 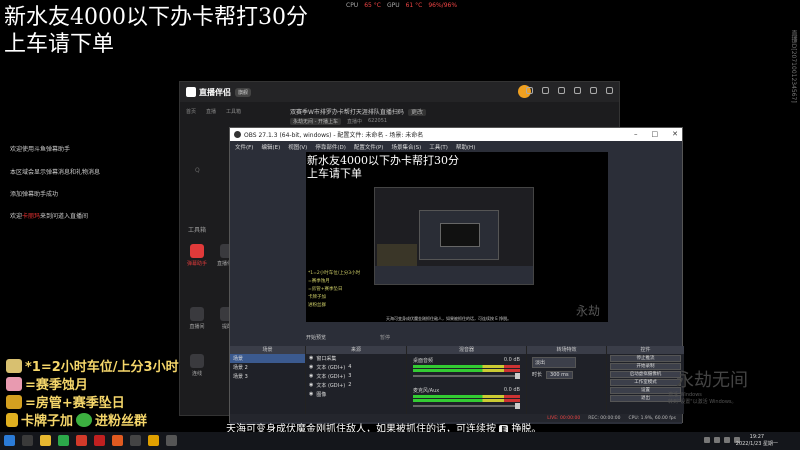 What do you see at coordinates (645, 382) in the screenshot?
I see `studio-mode-button: 工作室模式` at bounding box center [645, 382].